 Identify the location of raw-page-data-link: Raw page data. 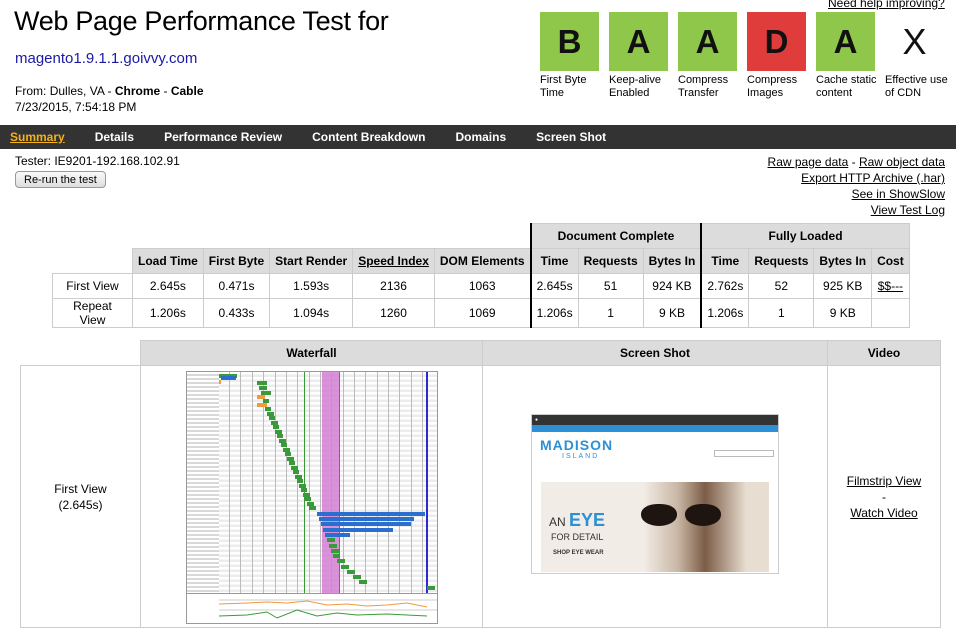
(808, 162).